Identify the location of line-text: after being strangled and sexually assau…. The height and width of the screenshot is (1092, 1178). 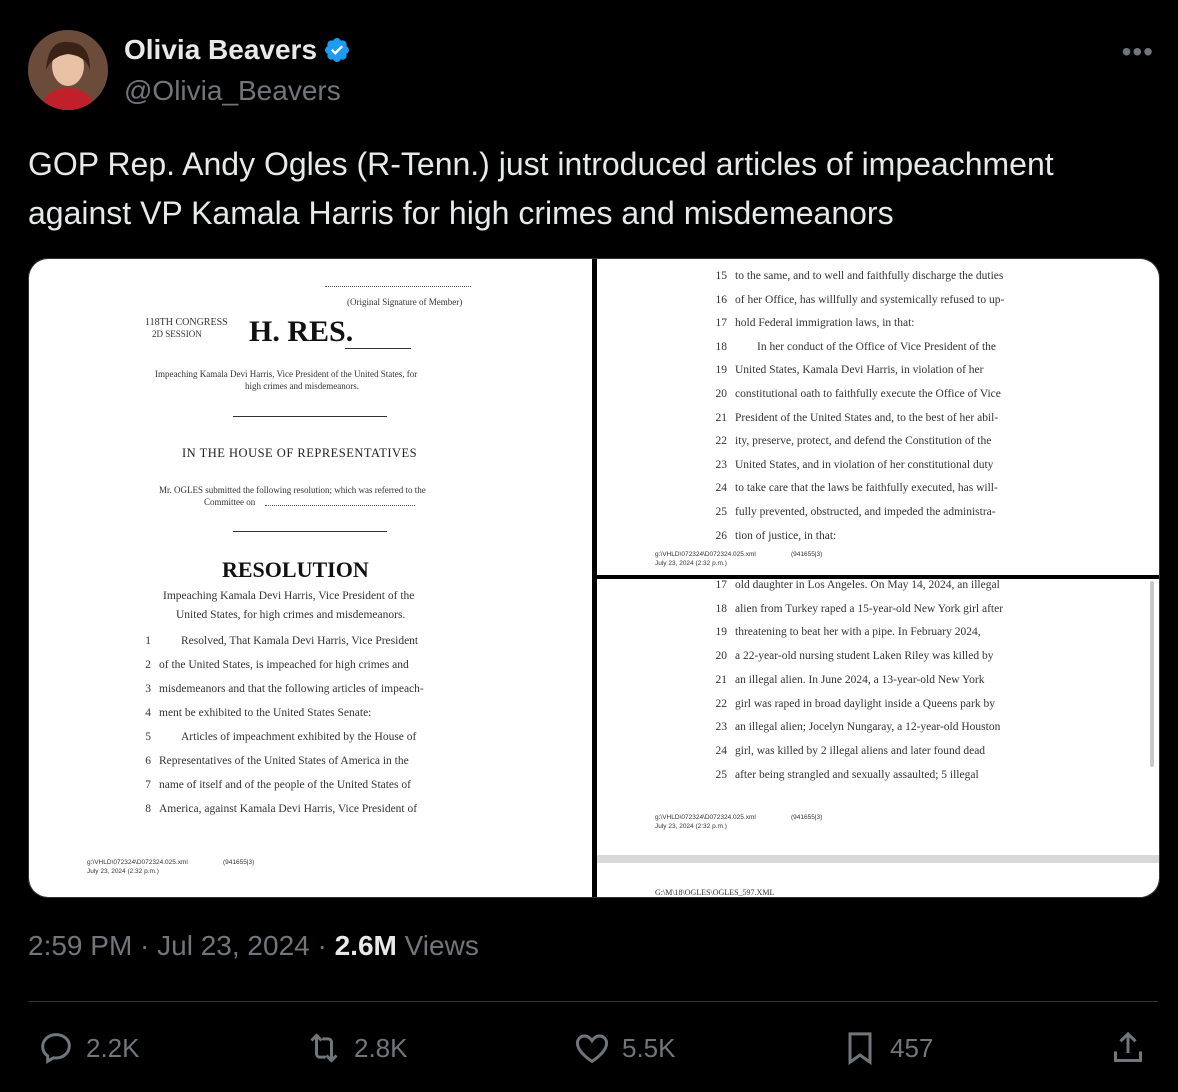
(857, 774).